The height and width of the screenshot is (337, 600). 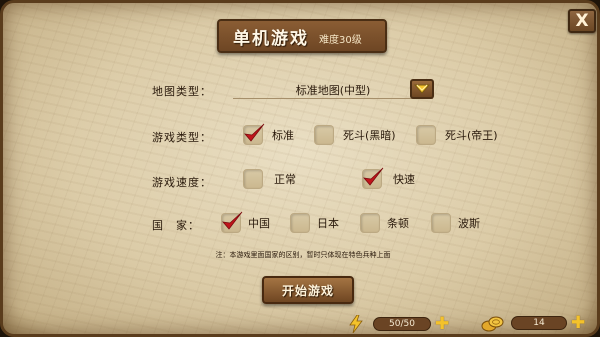 What do you see at coordinates (442, 324) in the screenshot?
I see `add-energy-button: ✚` at bounding box center [442, 324].